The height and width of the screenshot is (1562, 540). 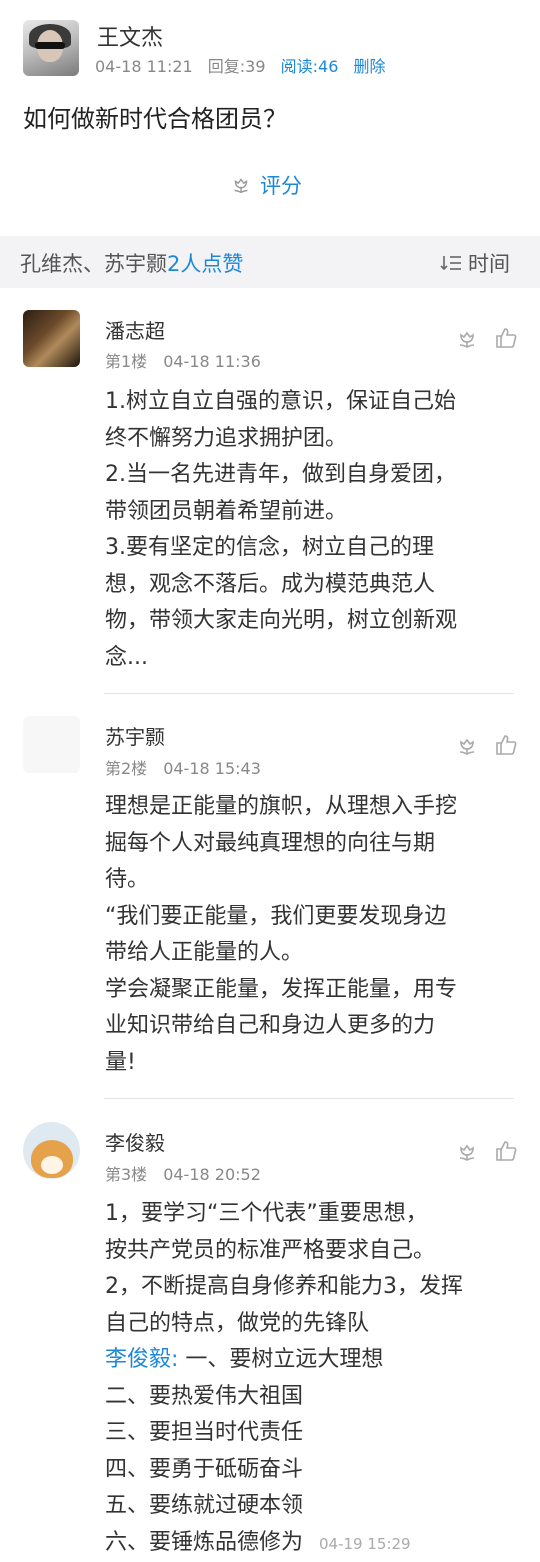 What do you see at coordinates (315, 990) in the screenshot?
I see `comment-line: 学会凝聚正能量，发挥正能量，用专` at bounding box center [315, 990].